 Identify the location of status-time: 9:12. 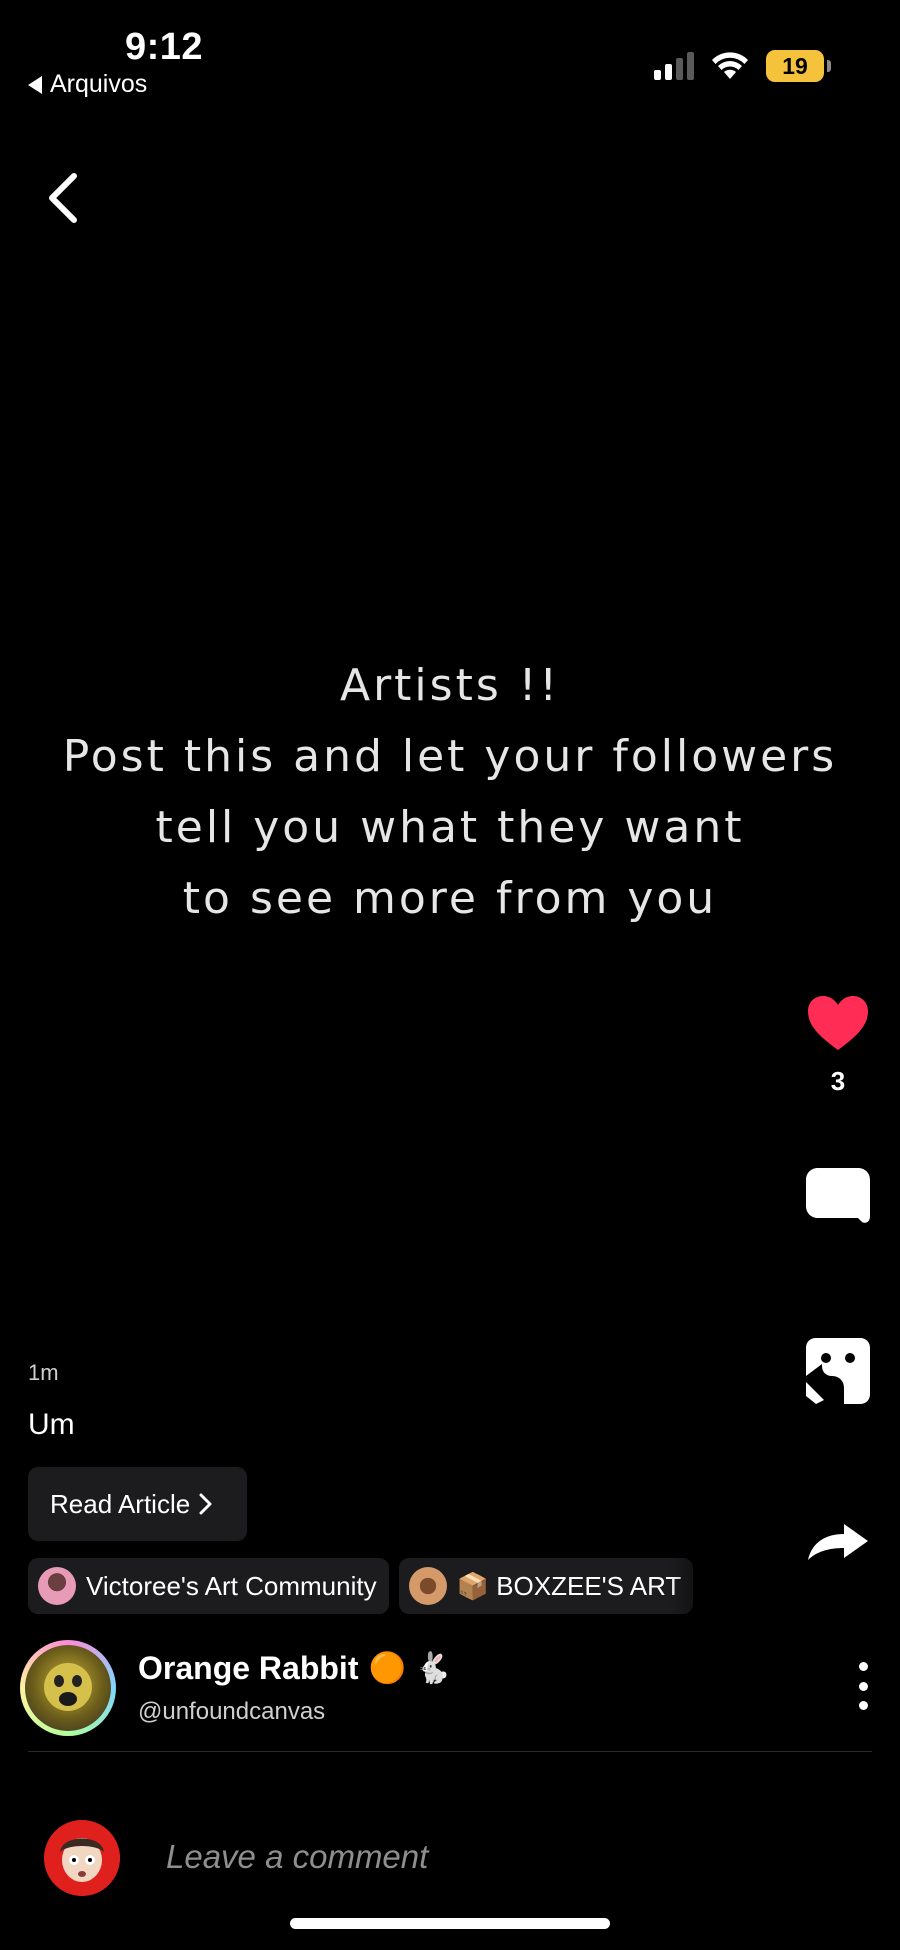
(164, 47).